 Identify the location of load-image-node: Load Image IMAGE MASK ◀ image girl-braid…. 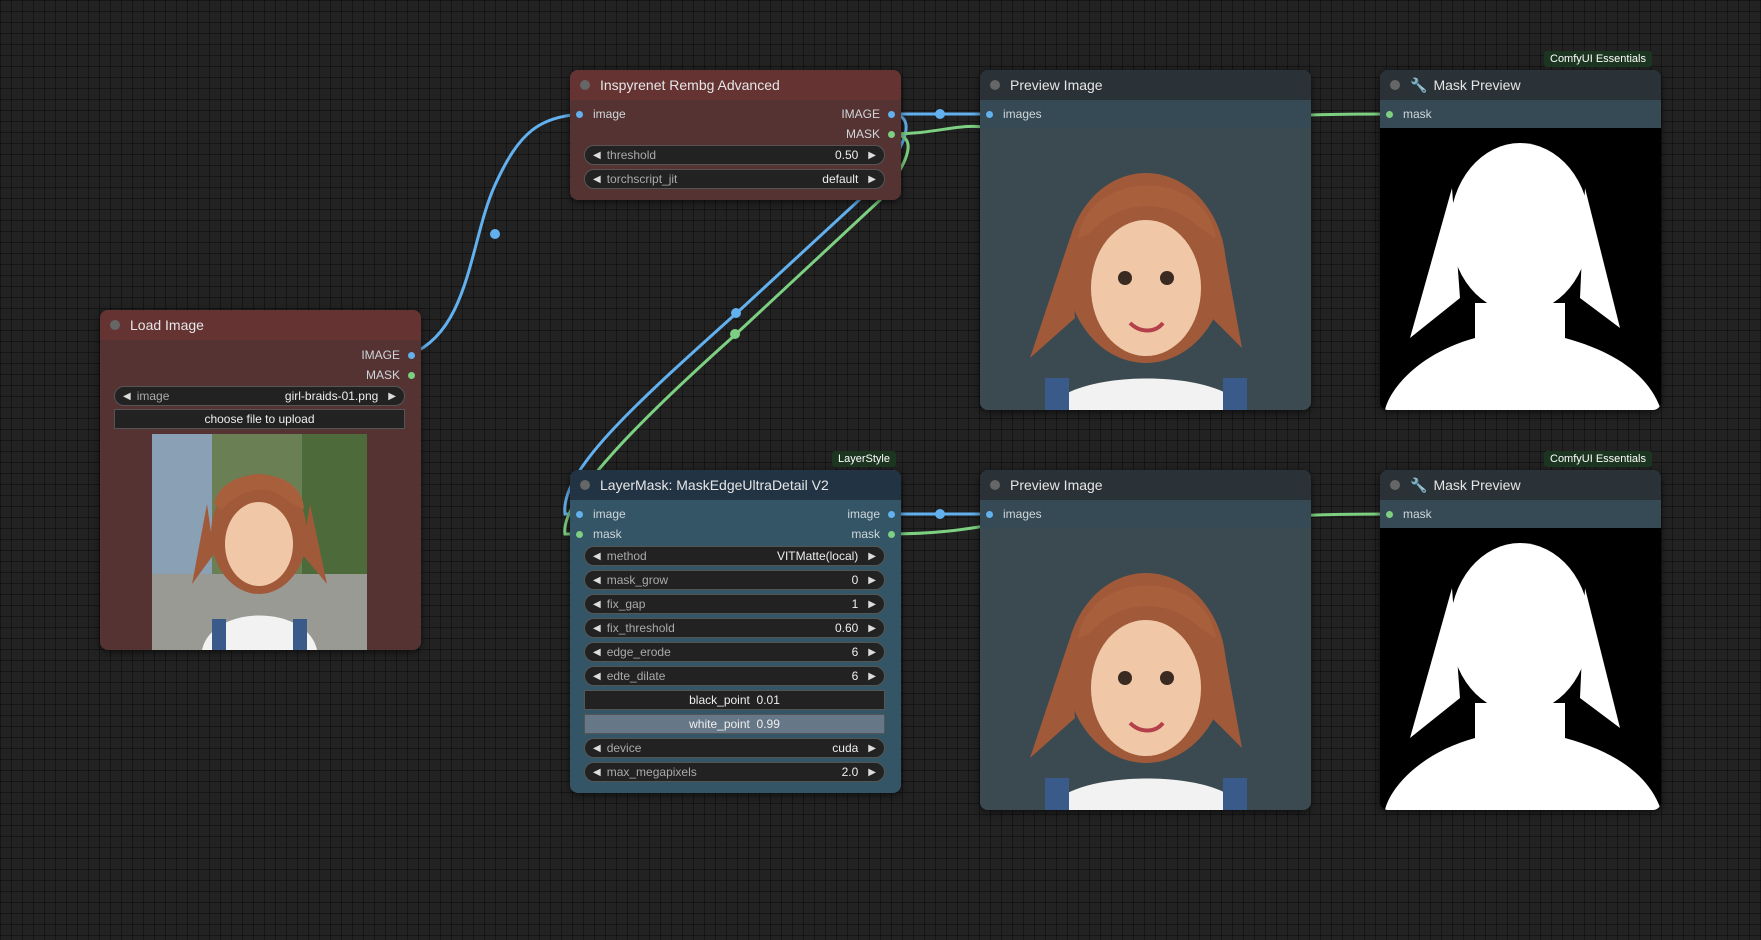
(260, 480).